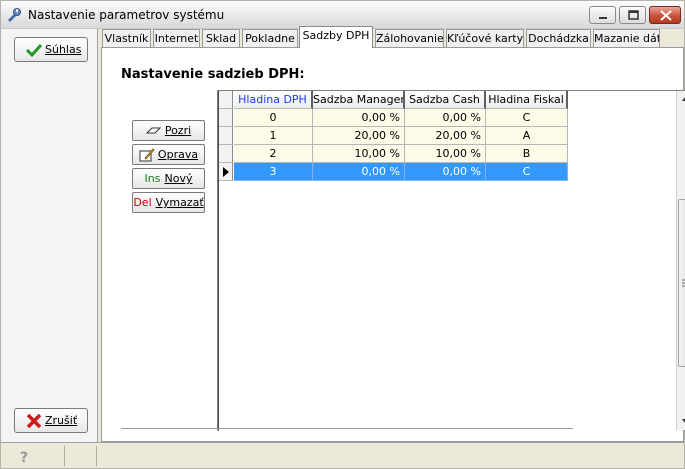  I want to click on view-label: Pozri, so click(178, 130).